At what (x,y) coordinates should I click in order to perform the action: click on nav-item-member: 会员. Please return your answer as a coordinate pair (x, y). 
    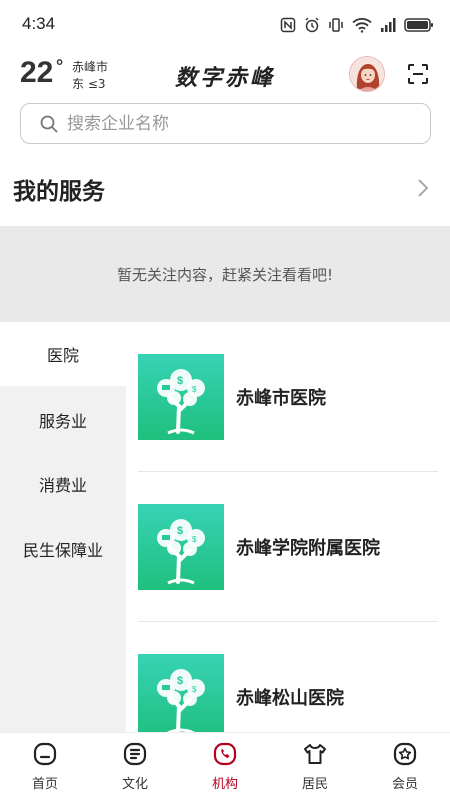
    Looking at the image, I should click on (405, 766).